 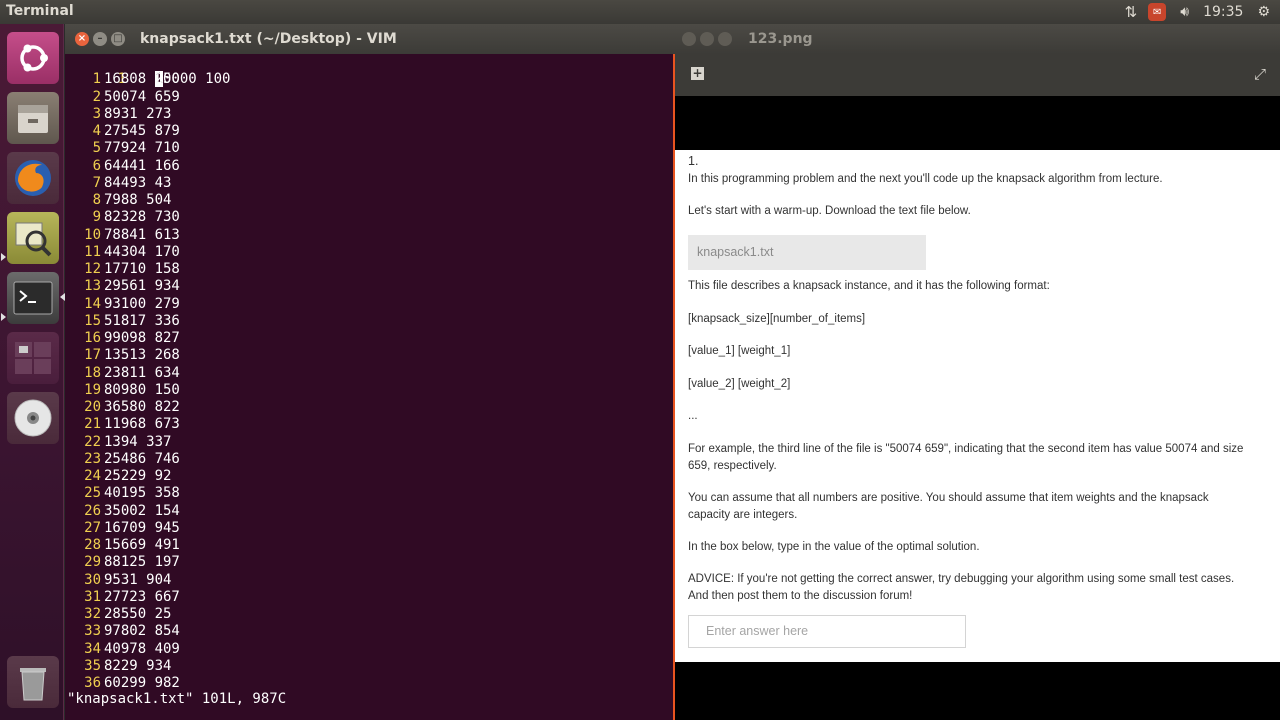 I want to click on vim-line: 23 25486 746, so click(x=122, y=459).